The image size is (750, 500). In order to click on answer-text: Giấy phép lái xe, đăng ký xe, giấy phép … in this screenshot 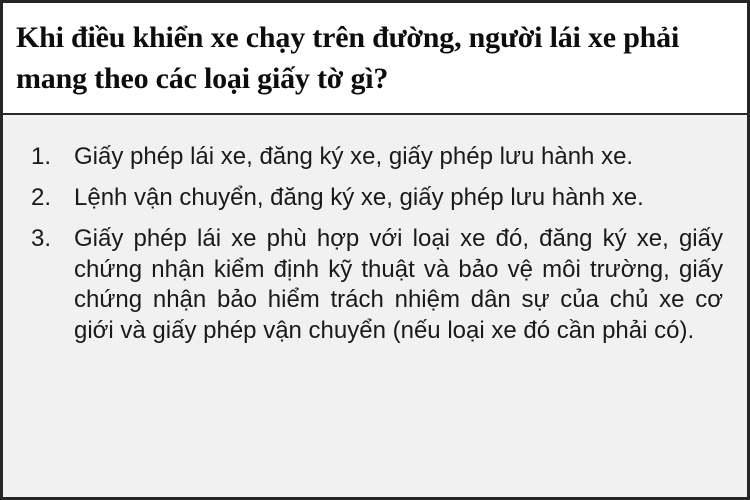, I will do `click(354, 156)`.